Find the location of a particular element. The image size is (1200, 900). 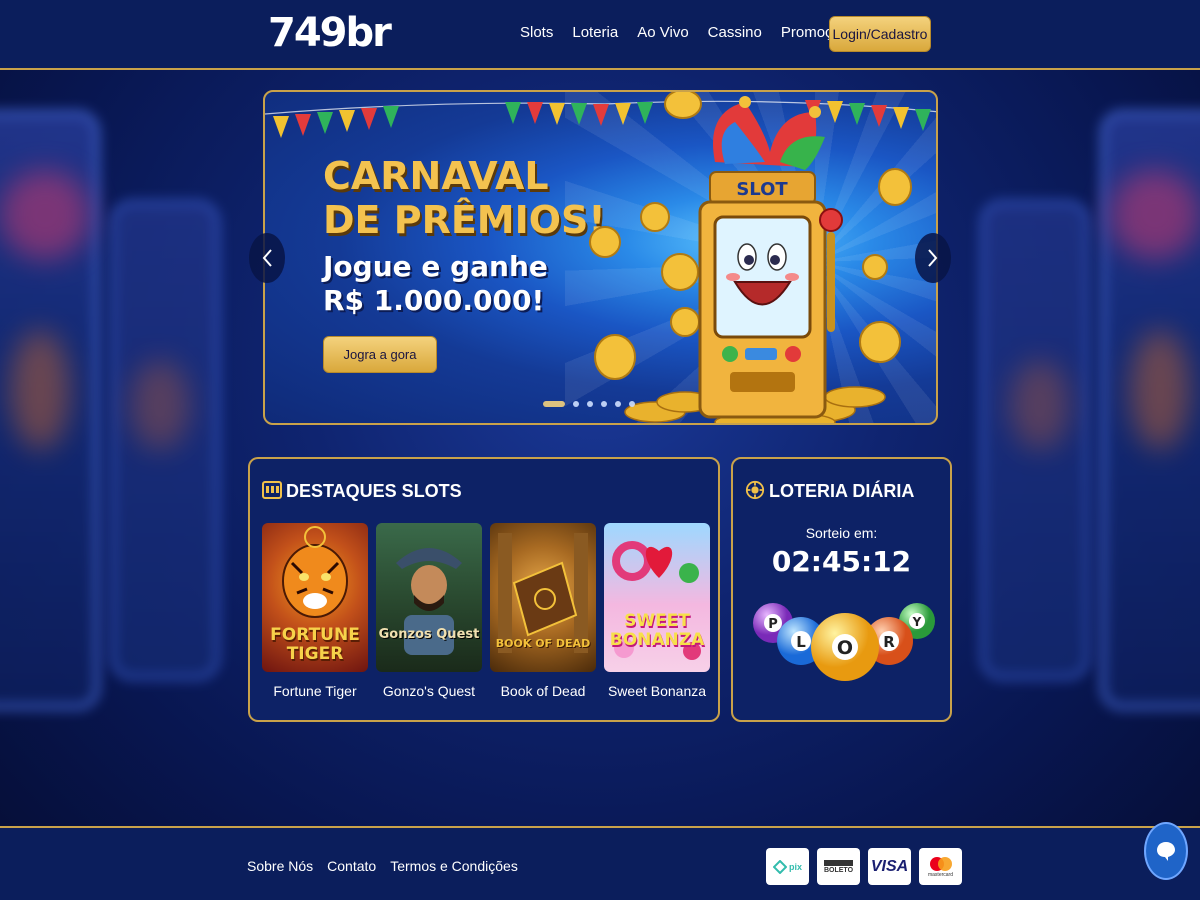

svg-text: Y is located at coordinates (917, 622).